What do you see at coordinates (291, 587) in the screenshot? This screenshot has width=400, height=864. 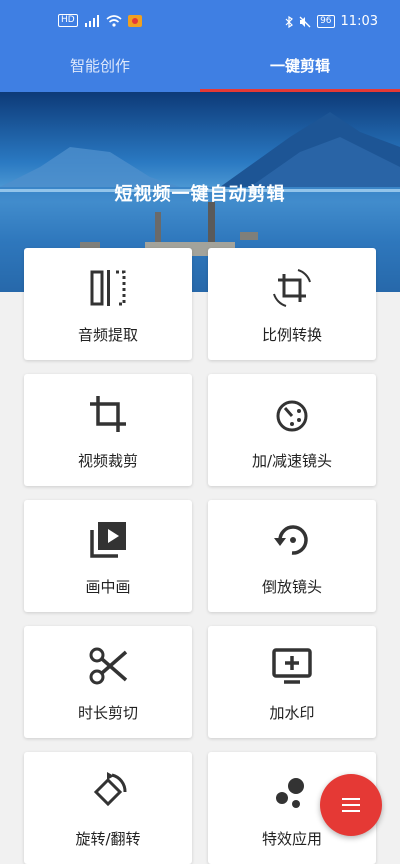 I see `card-label: 倒放镜头` at bounding box center [291, 587].